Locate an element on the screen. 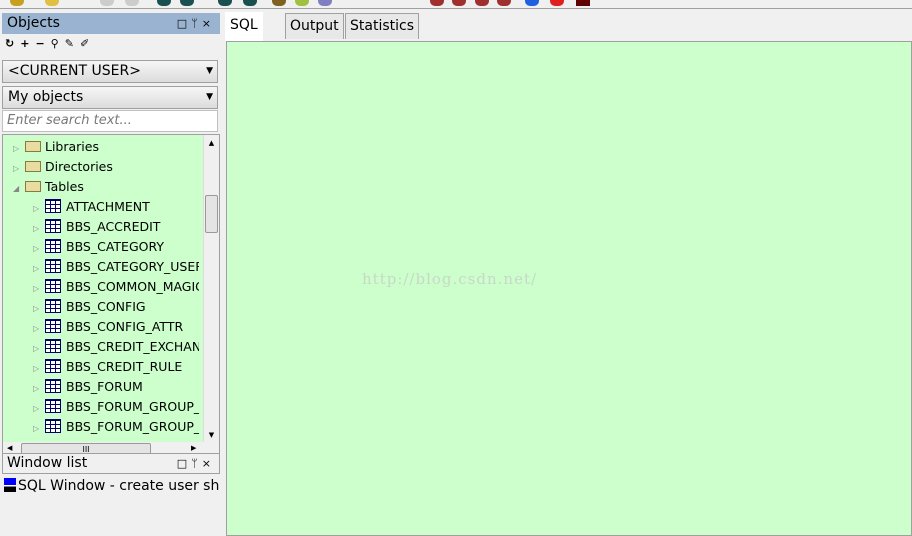  window-list-item-label: SQL Window - create user sh1( is located at coordinates (119, 486).